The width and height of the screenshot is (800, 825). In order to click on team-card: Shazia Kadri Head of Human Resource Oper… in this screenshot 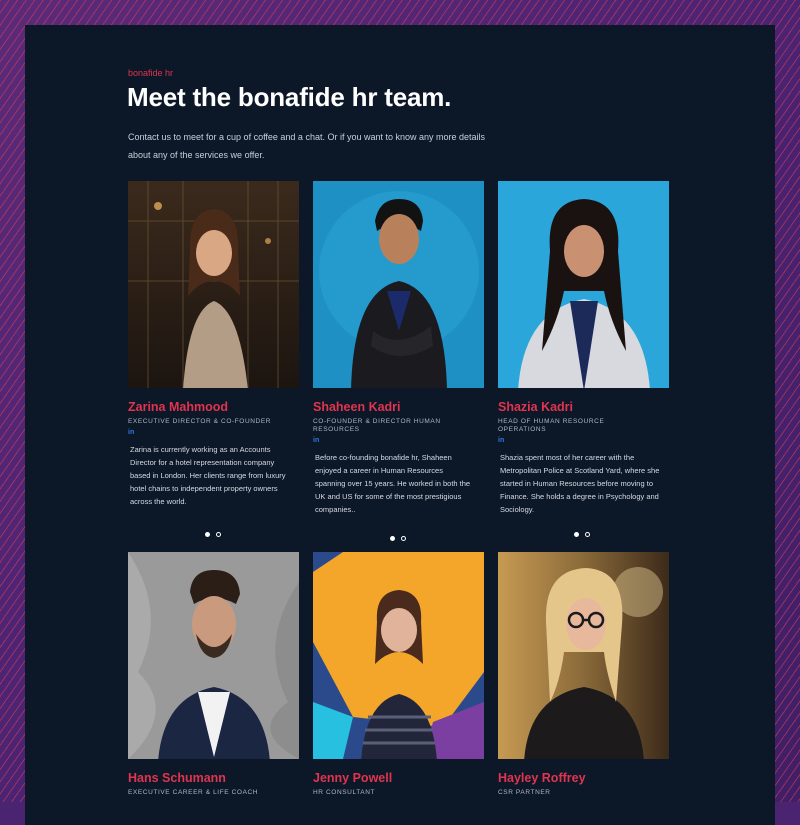, I will do `click(583, 348)`.